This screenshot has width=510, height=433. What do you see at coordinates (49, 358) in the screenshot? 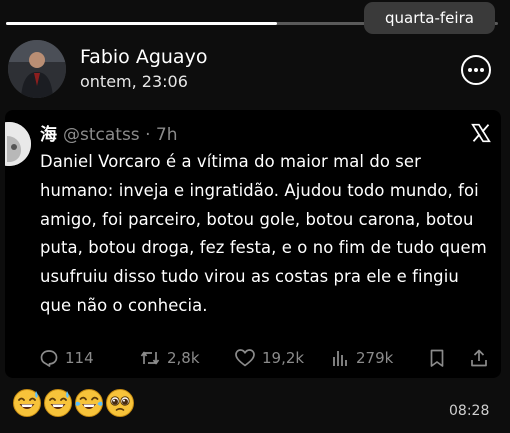
I see `reply-icon` at bounding box center [49, 358].